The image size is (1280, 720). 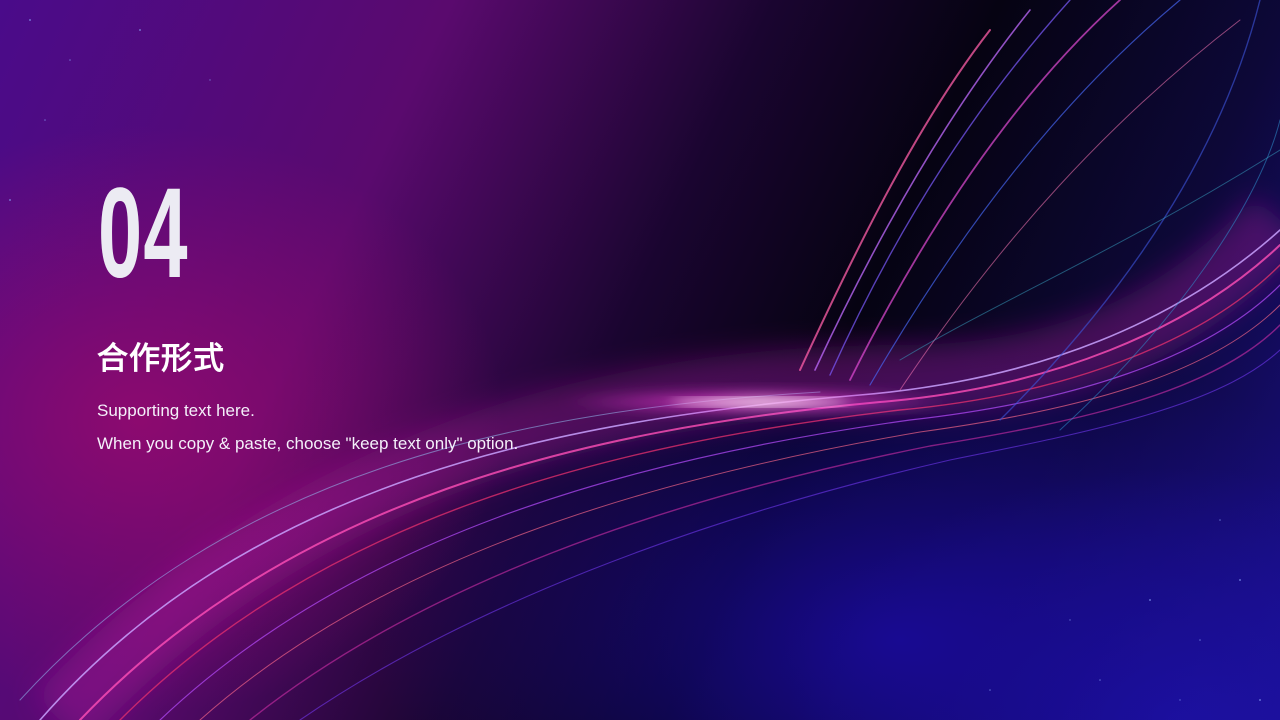 I want to click on section-number: 04, so click(x=143, y=233).